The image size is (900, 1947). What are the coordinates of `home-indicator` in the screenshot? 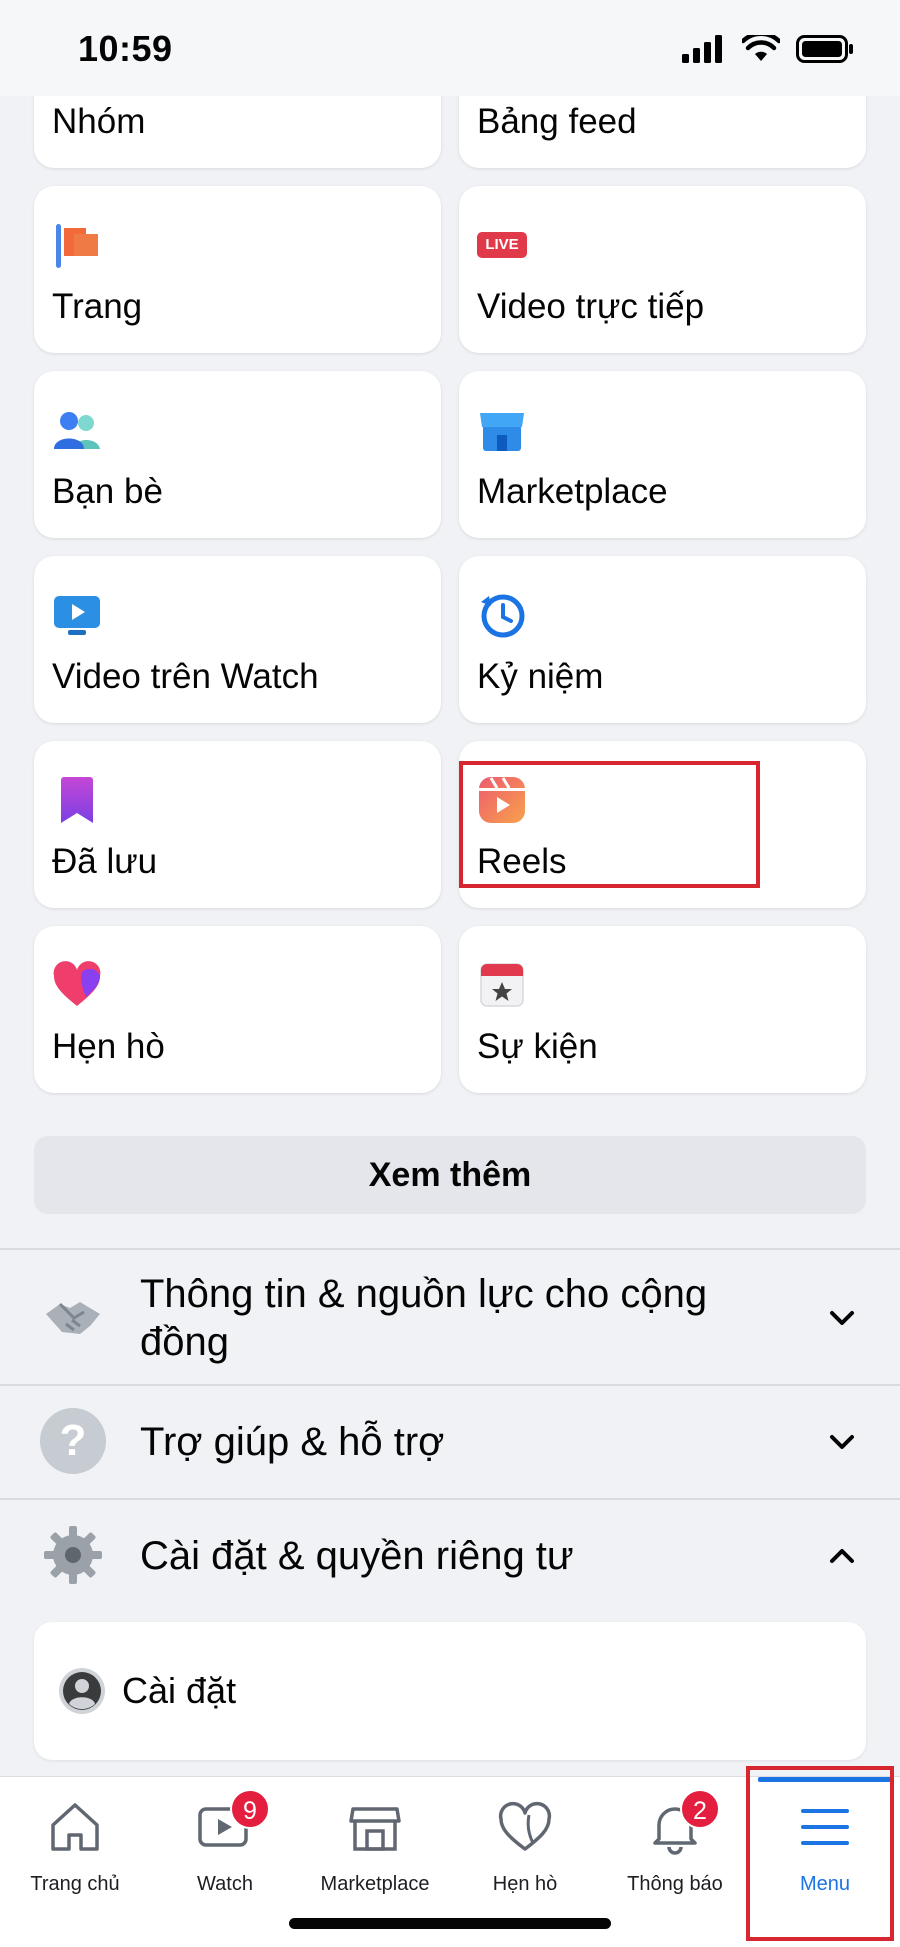 It's located at (450, 1923).